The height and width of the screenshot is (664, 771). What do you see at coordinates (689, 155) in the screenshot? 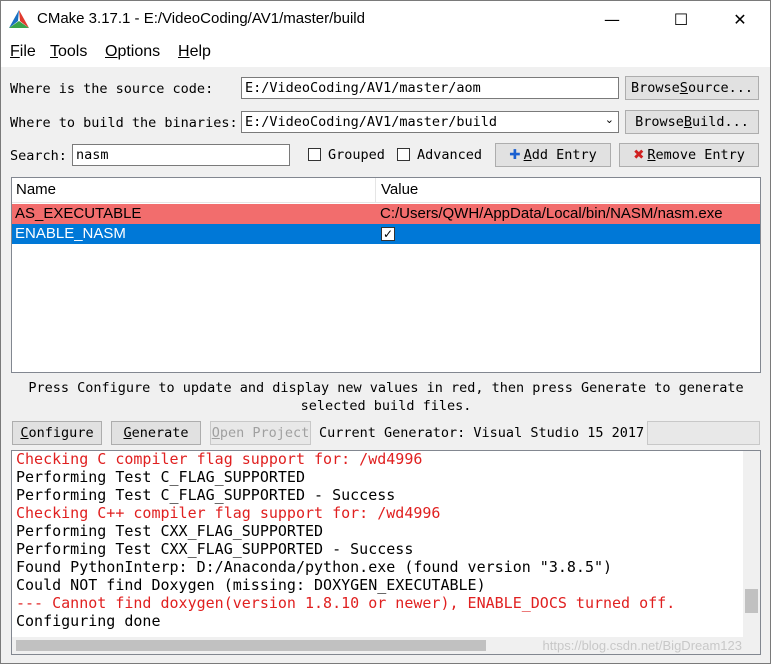
I see `remove-entry-button: ✖ Remove Entry` at bounding box center [689, 155].